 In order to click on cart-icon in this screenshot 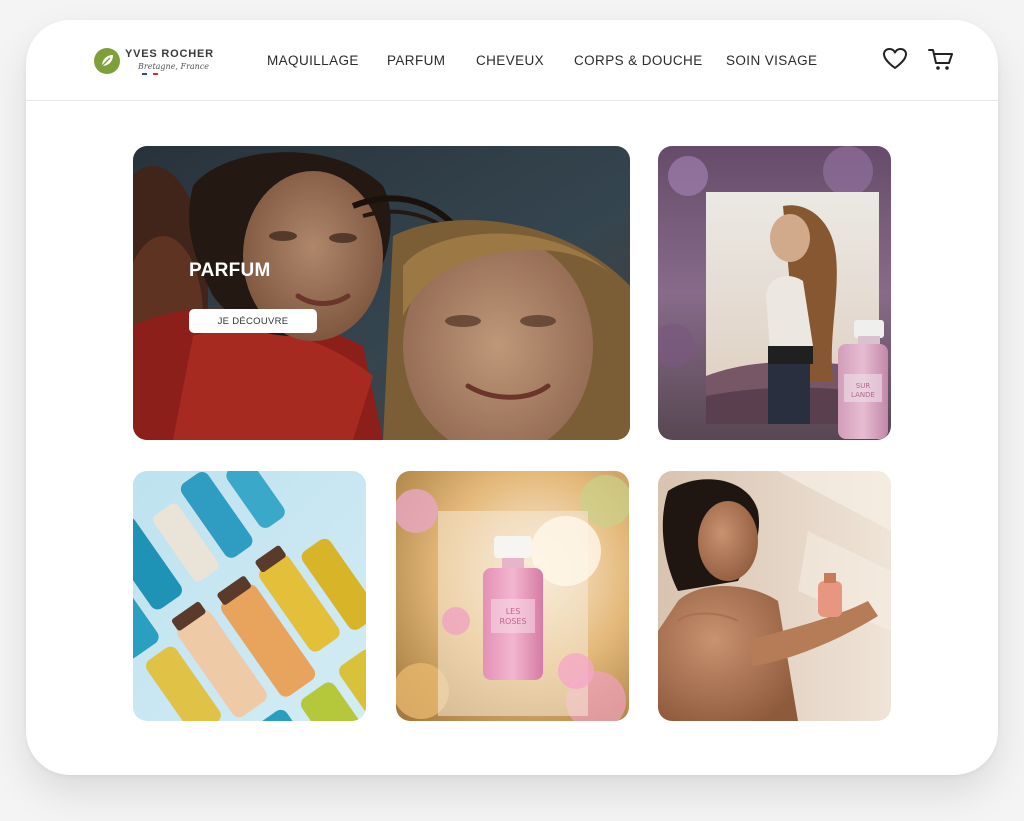, I will do `click(941, 59)`.